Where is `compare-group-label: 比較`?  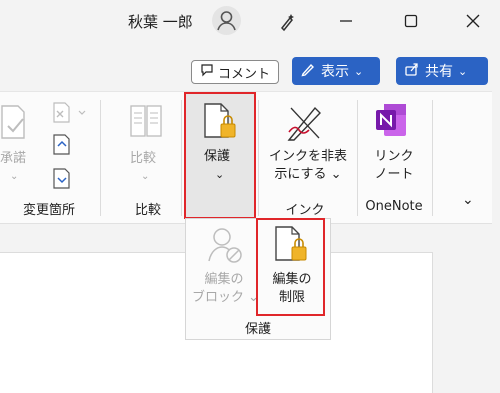 compare-group-label: 比較 is located at coordinates (147, 210).